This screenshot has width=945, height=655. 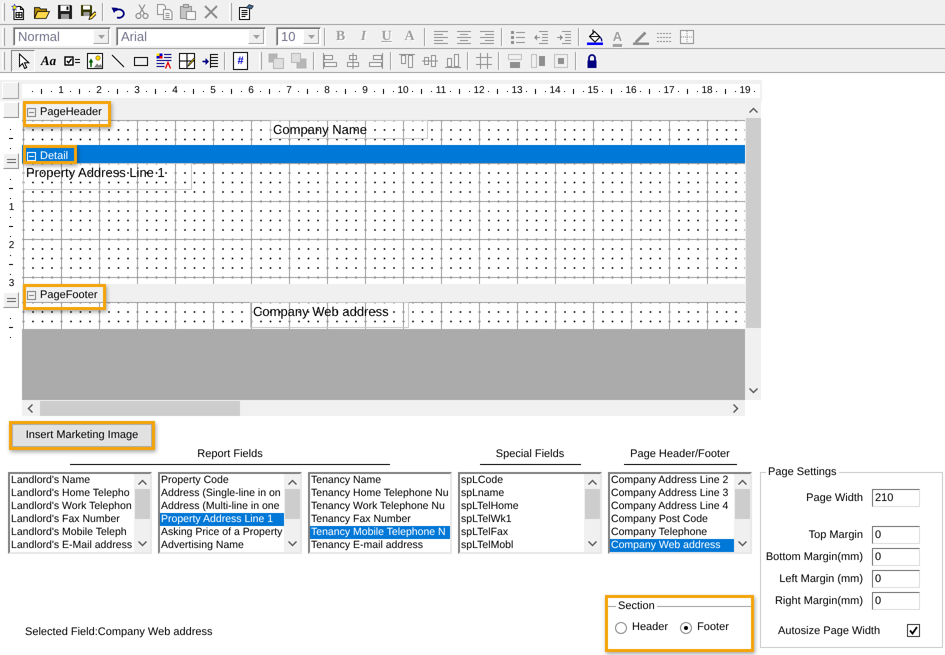 I want to click on ruler-label: 8, so click(x=327, y=90).